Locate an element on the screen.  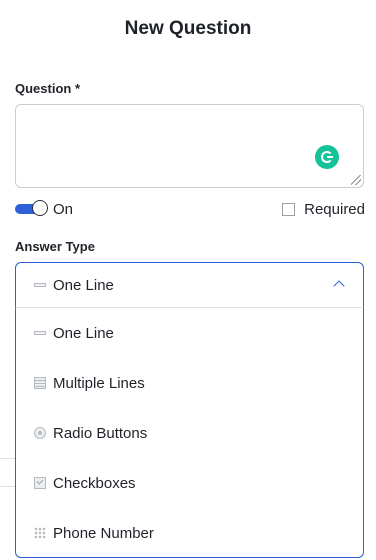
question-label: Question * is located at coordinates (48, 88).